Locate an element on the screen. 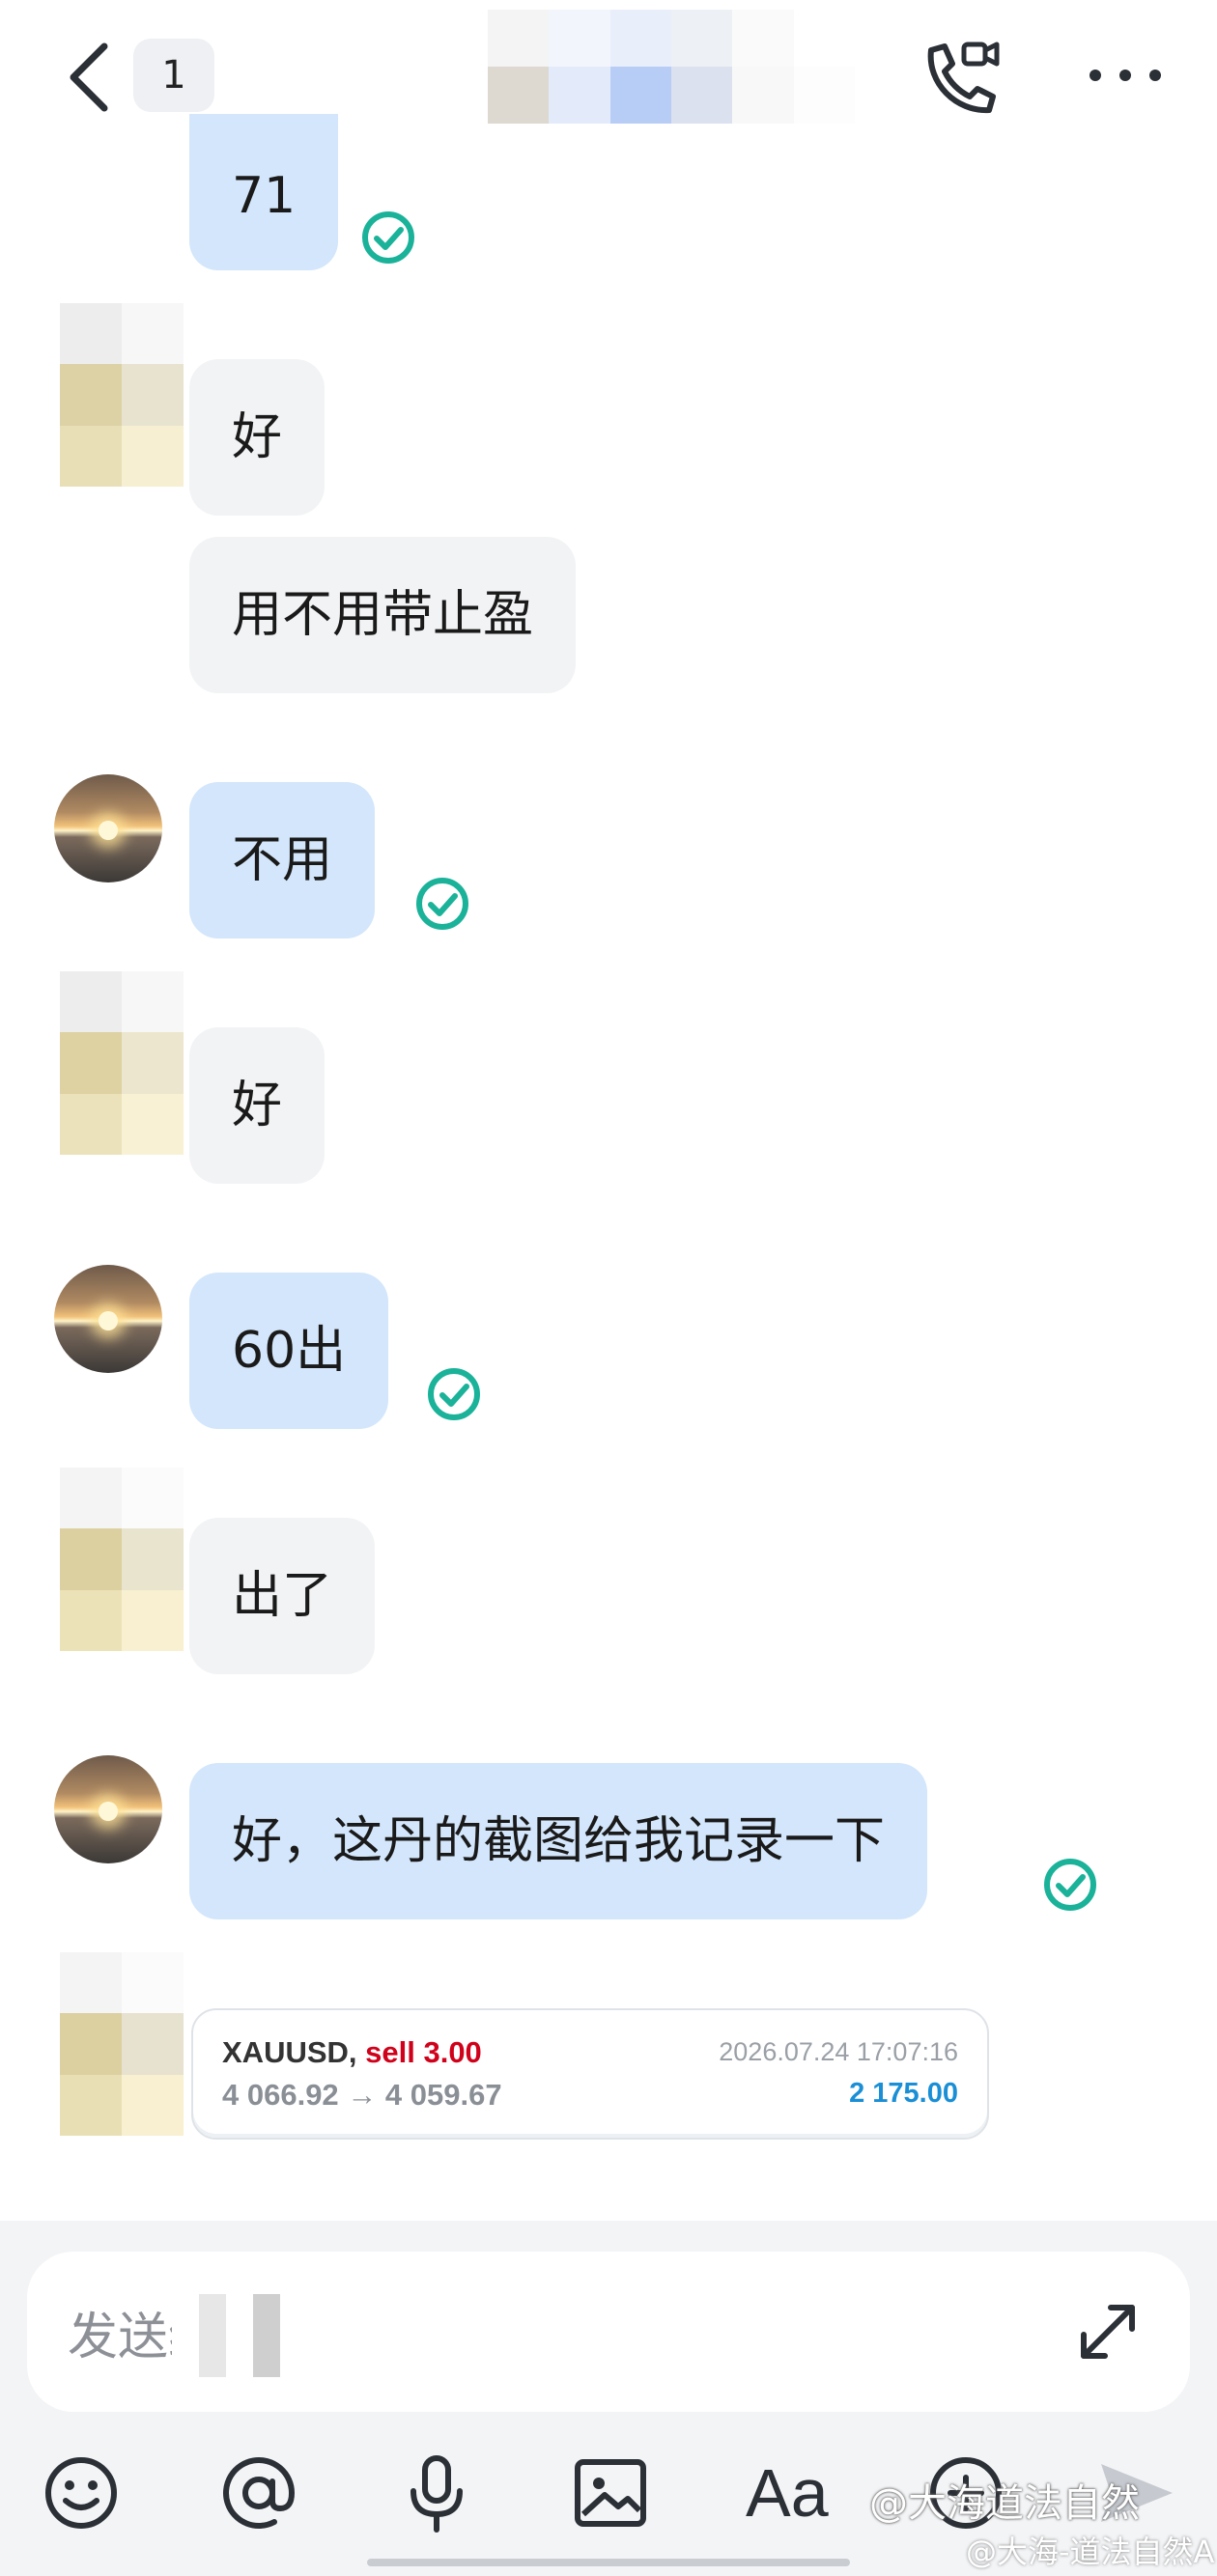 Image resolution: width=1217 pixels, height=2576 pixels. trade-side: sell 3.00 is located at coordinates (423, 2052).